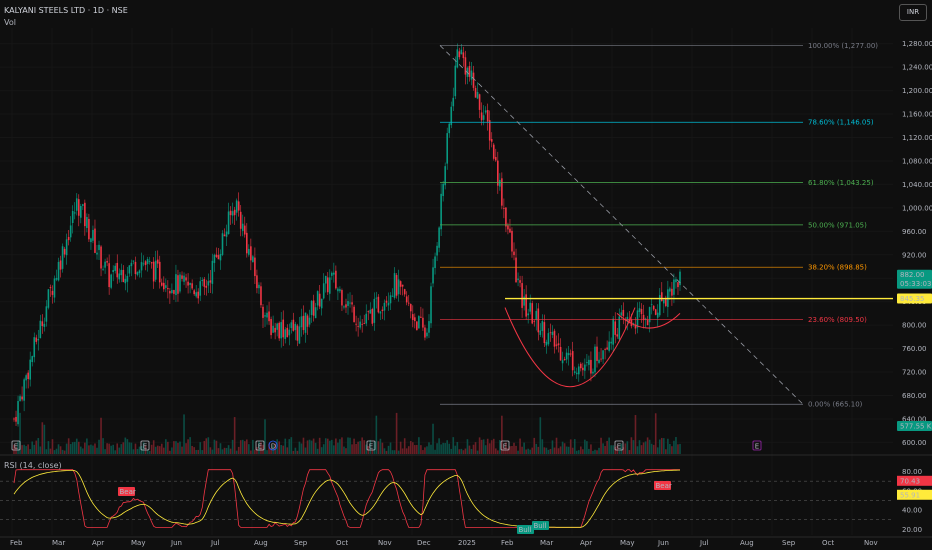 This screenshot has height=550, width=932. Describe the element at coordinates (663, 543) in the screenshot. I see `time-axis-label: Jun` at that location.